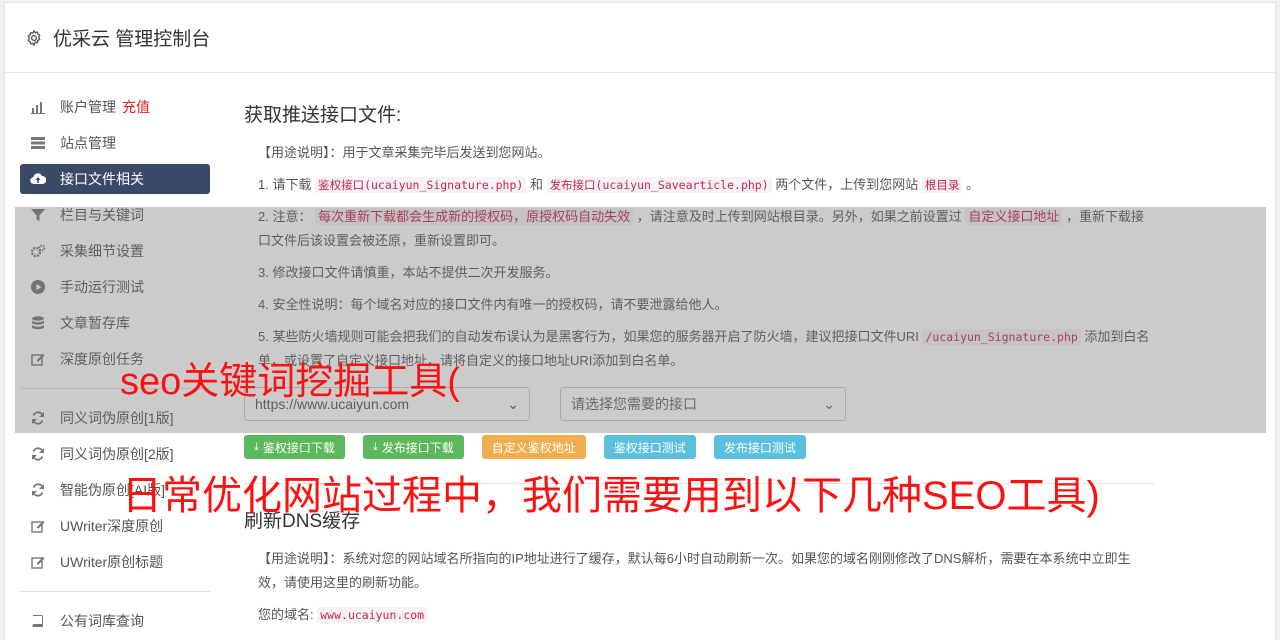  What do you see at coordinates (846, 184) in the screenshot?
I see `step-1-text: 两个文件，上传到您网站` at bounding box center [846, 184].